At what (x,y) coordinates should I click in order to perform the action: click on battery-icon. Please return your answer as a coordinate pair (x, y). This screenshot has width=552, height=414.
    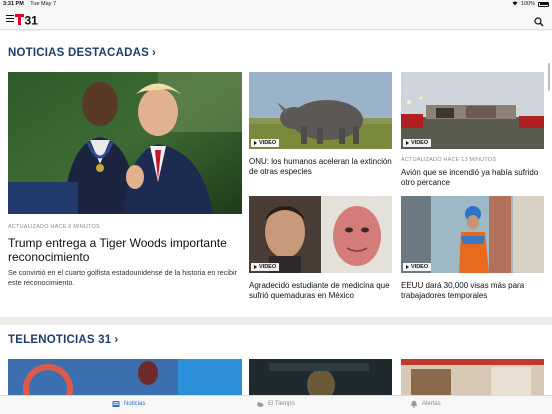
    Looking at the image, I should click on (543, 4).